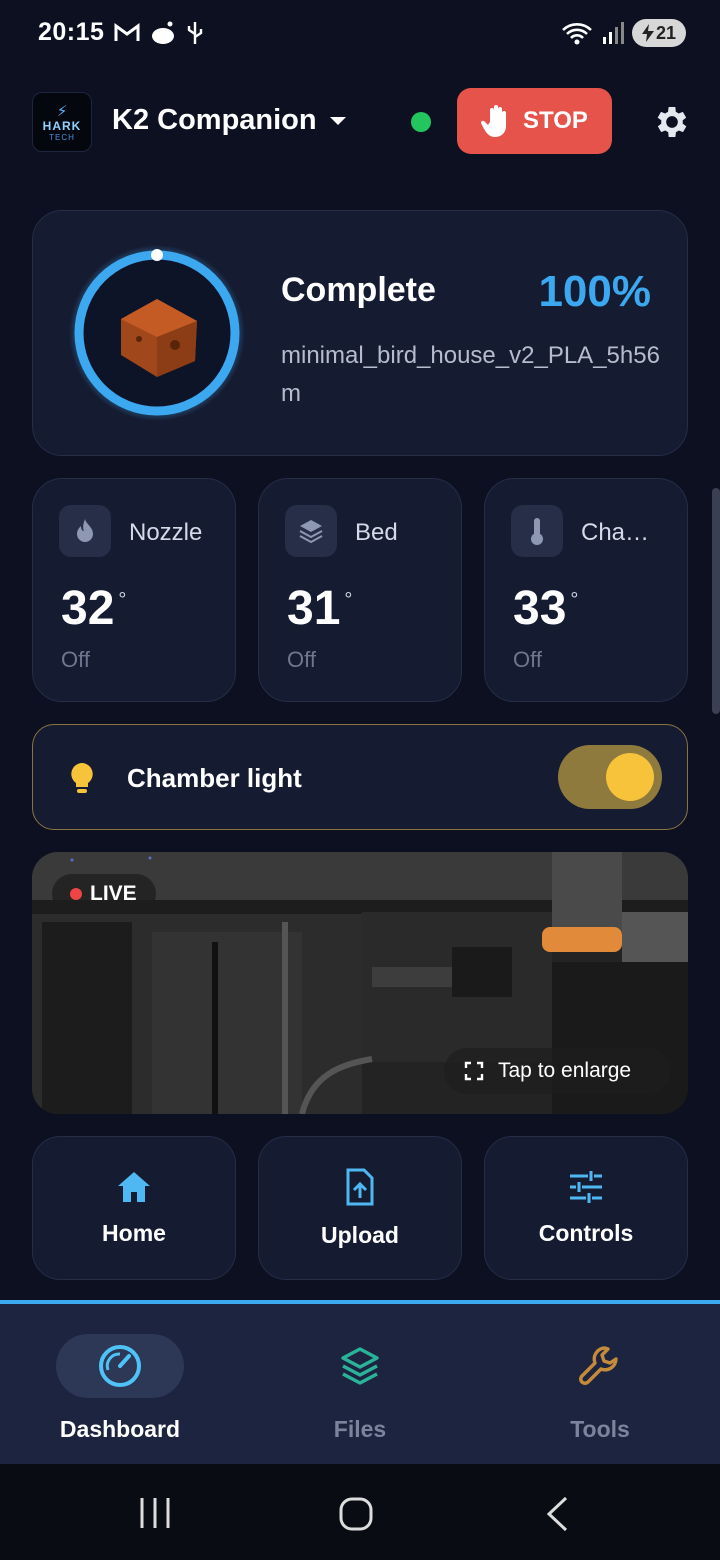 The image size is (720, 1560). I want to click on toggle-knob, so click(630, 777).